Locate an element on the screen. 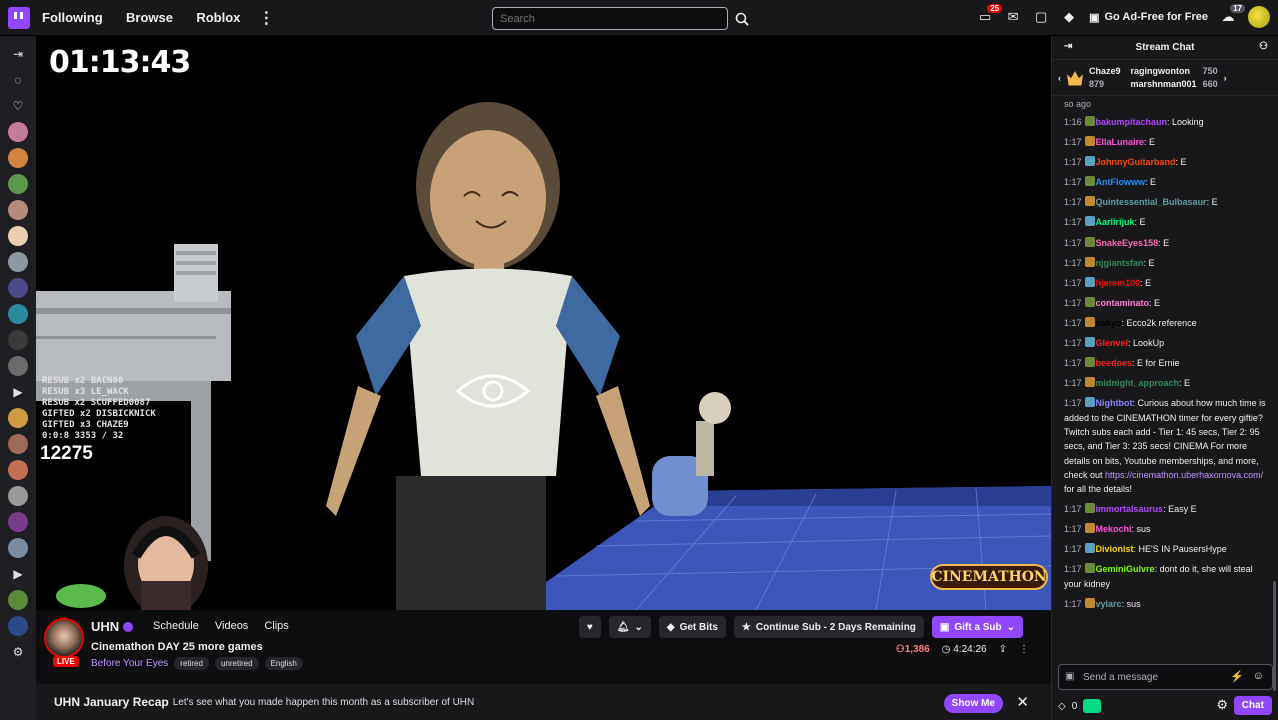 This screenshot has height=720, width=1278. chat-username: EllaLunaire is located at coordinates (1120, 142).